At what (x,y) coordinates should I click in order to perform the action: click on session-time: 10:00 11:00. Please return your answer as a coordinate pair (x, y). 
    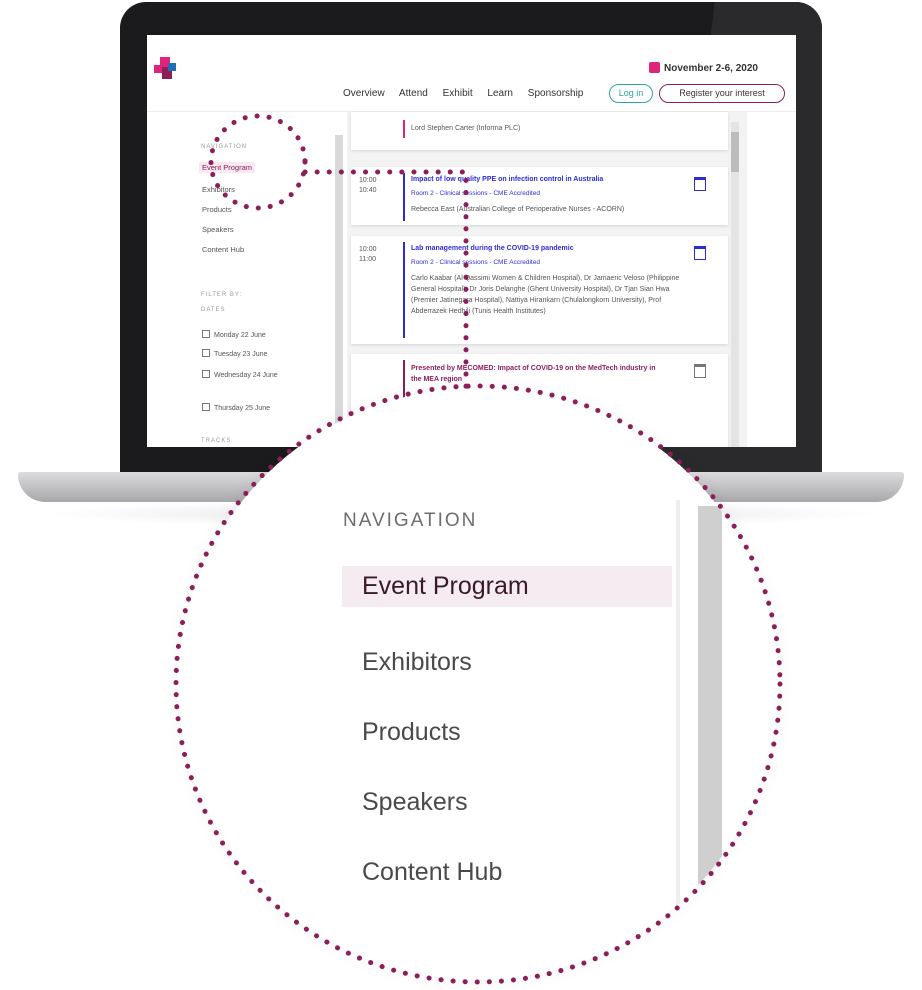
    Looking at the image, I should click on (368, 254).